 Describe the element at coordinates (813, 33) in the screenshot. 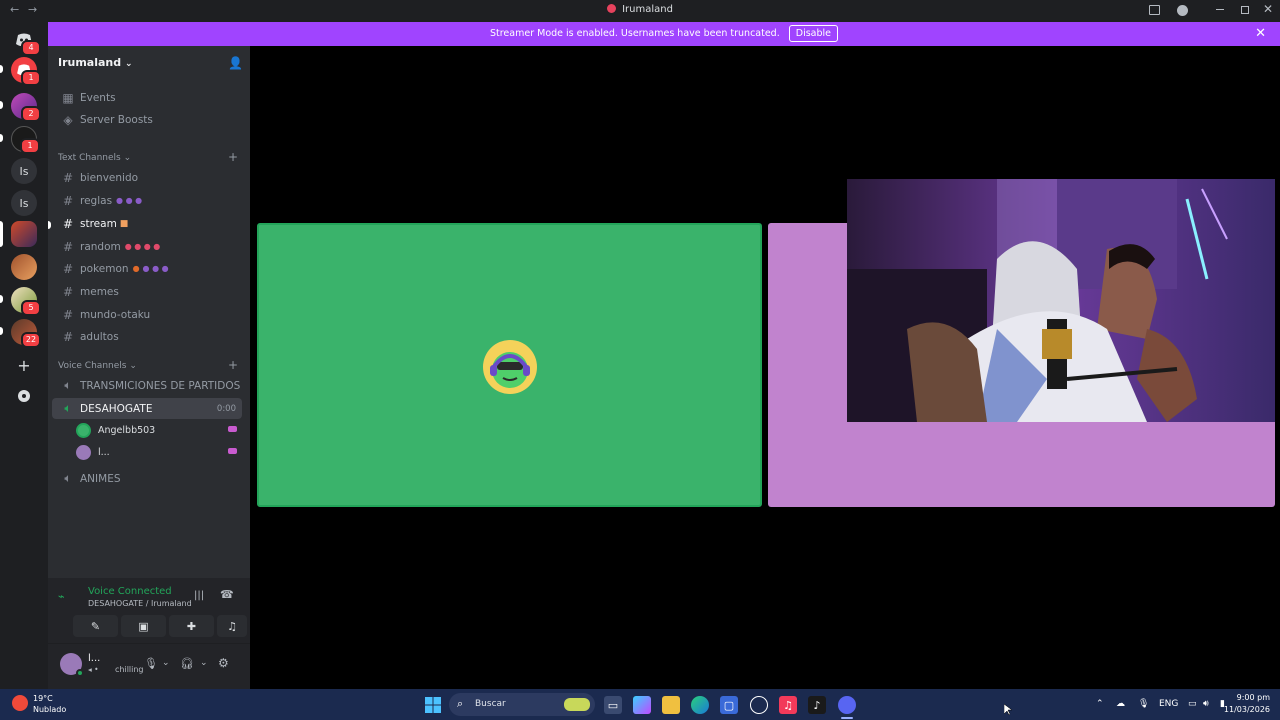

I see `disable-streamer-mode-button: Disable` at that location.